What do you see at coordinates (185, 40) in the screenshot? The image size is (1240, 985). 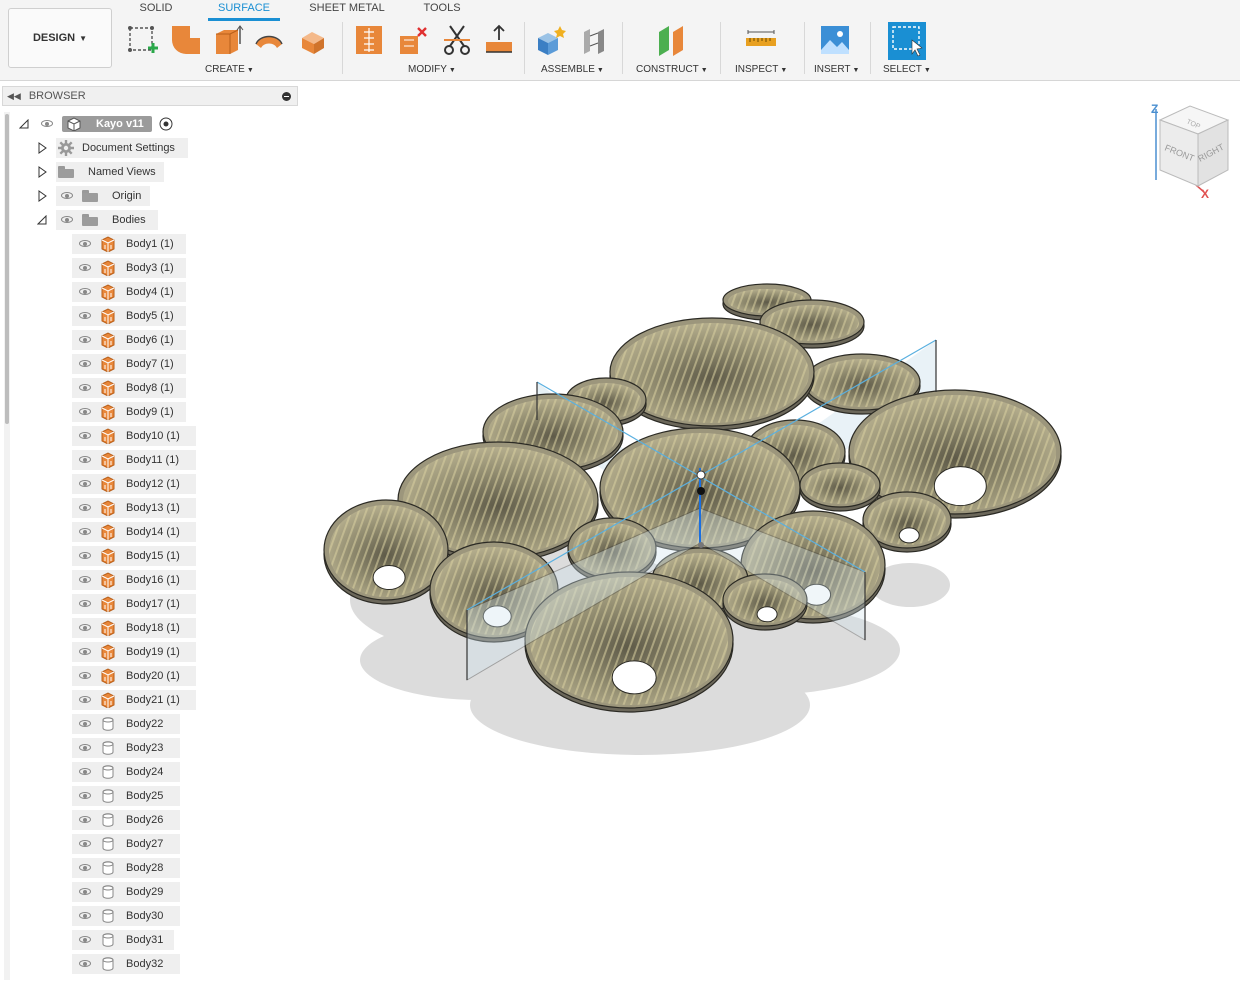 I see `extrude-surface-icon` at bounding box center [185, 40].